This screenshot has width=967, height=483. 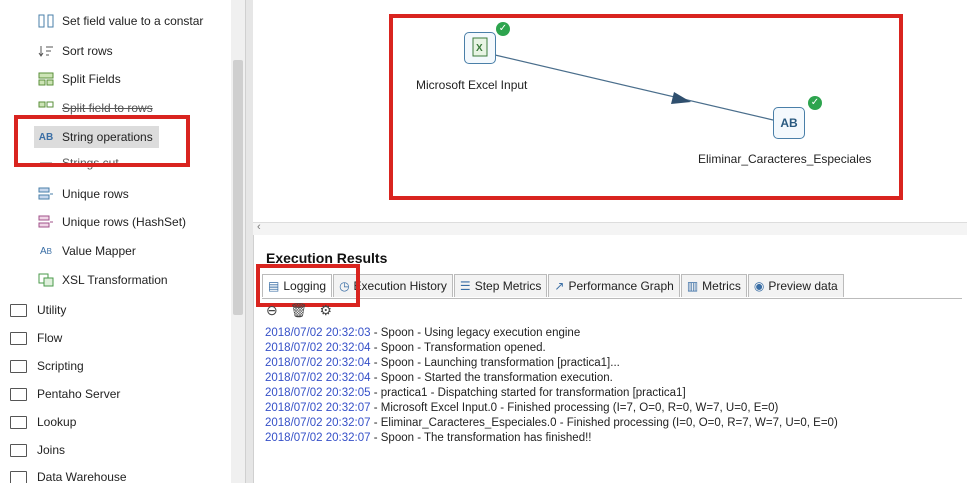 I want to click on tree-step-value-mapper: AB Value Mapper, so click(x=87, y=251).